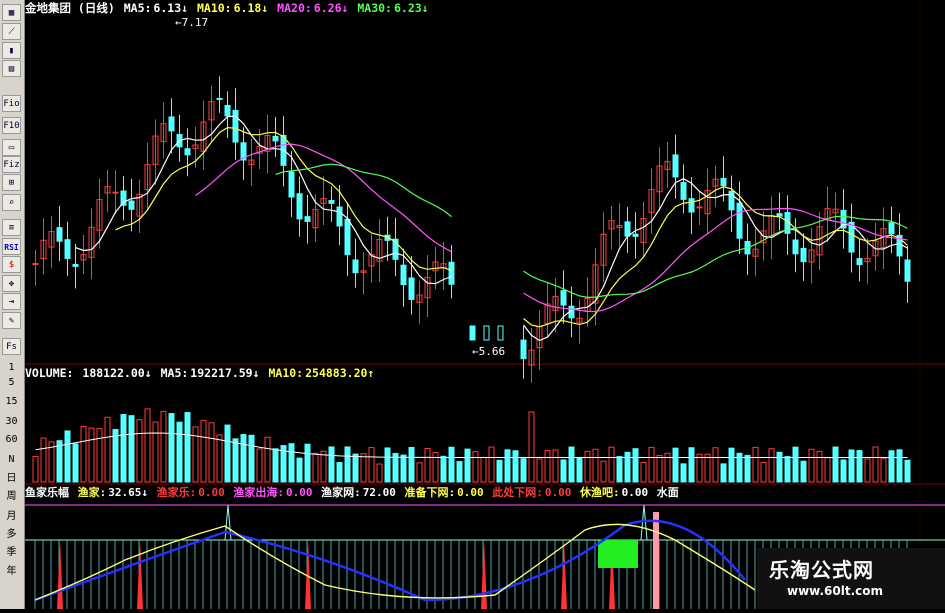 This screenshot has height=613, width=945. Describe the element at coordinates (11, 68) in the screenshot. I see `bar-icon: ▤` at that location.